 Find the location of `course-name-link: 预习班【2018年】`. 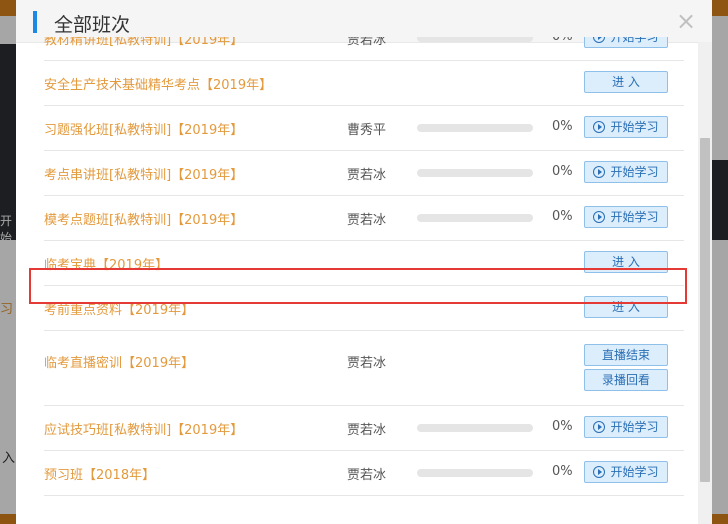

course-name-link: 预习班【2018年】 is located at coordinates (99, 473).